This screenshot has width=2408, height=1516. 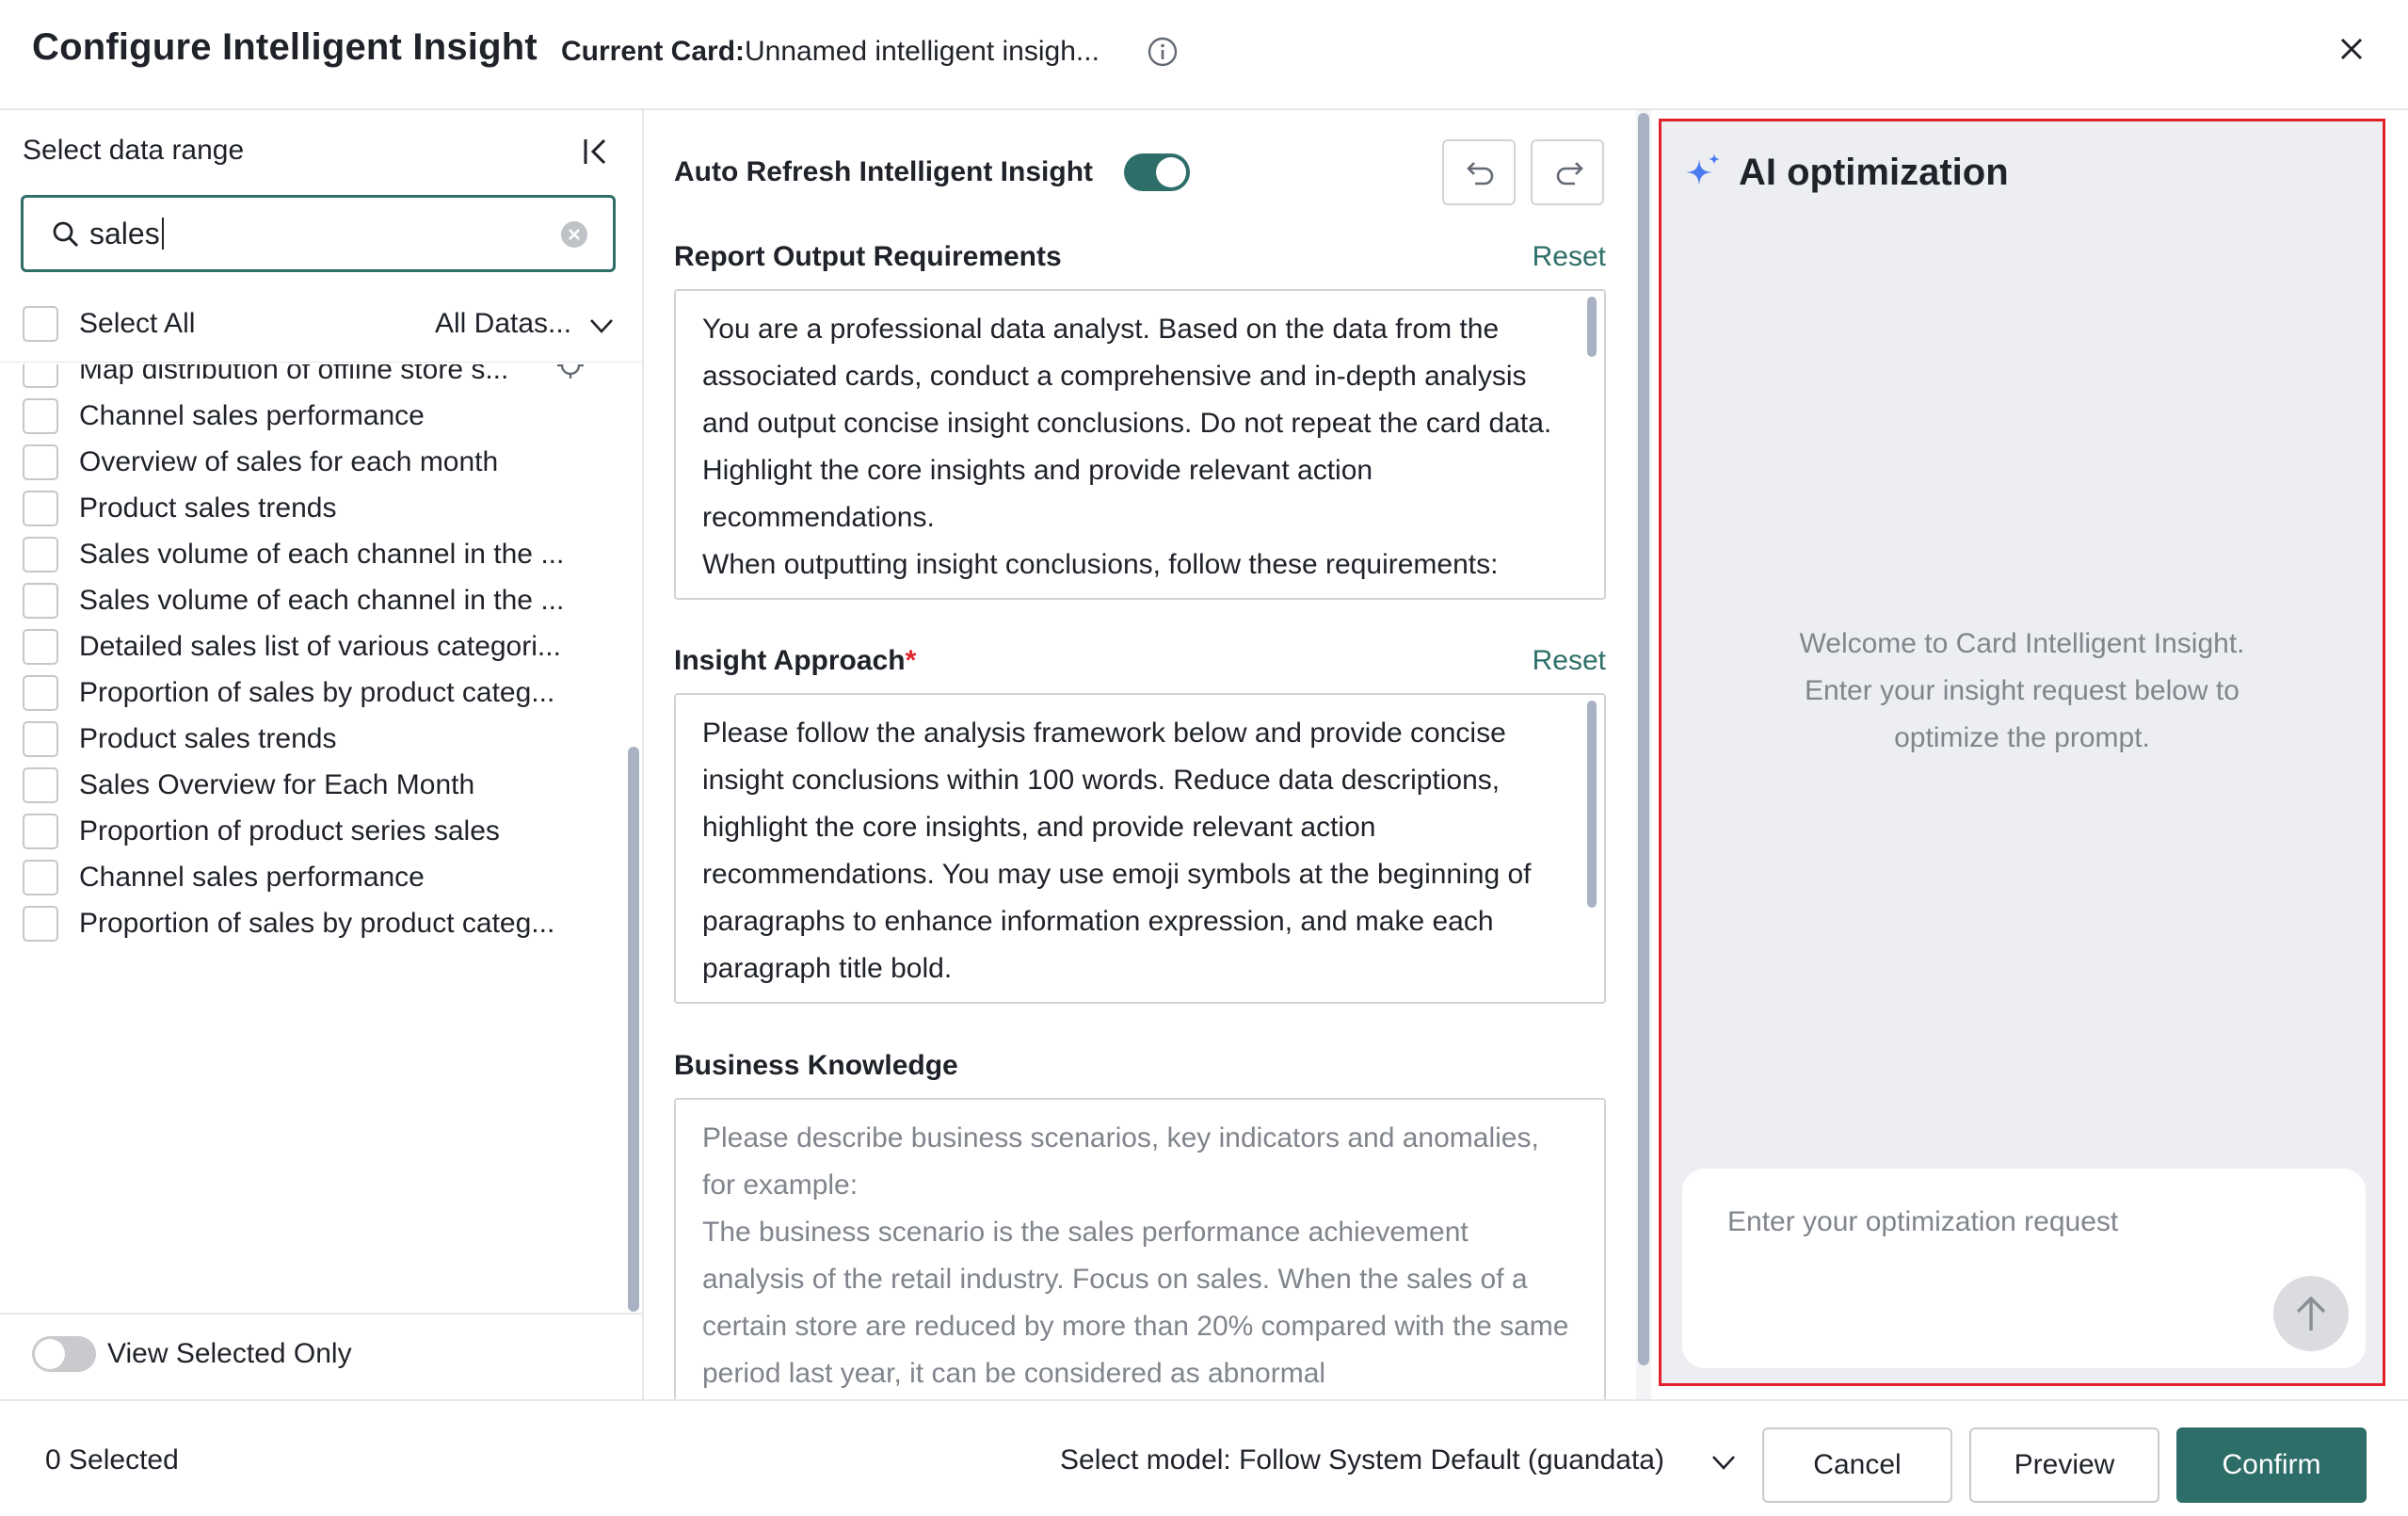 What do you see at coordinates (134, 150) in the screenshot?
I see `data-range-label: Select data range` at bounding box center [134, 150].